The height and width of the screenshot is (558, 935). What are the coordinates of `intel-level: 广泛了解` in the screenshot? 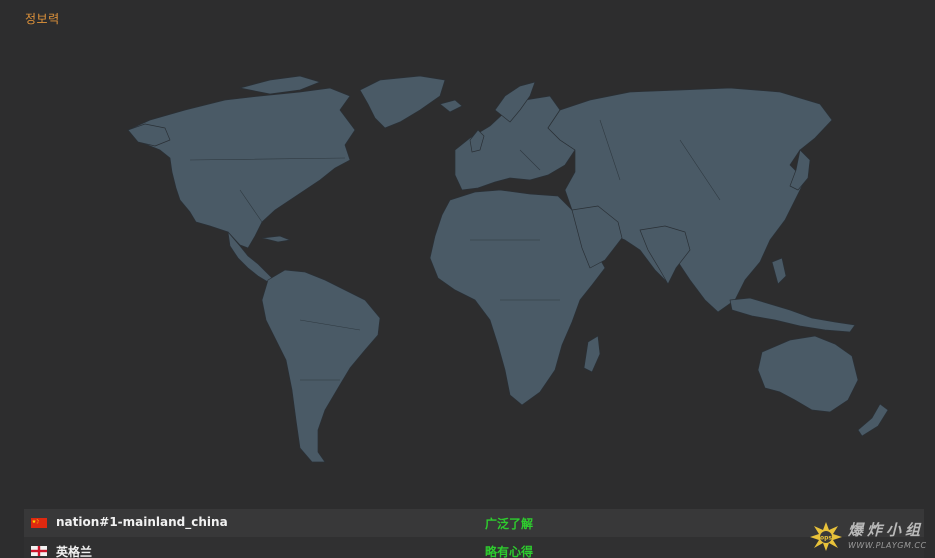 It's located at (509, 524).